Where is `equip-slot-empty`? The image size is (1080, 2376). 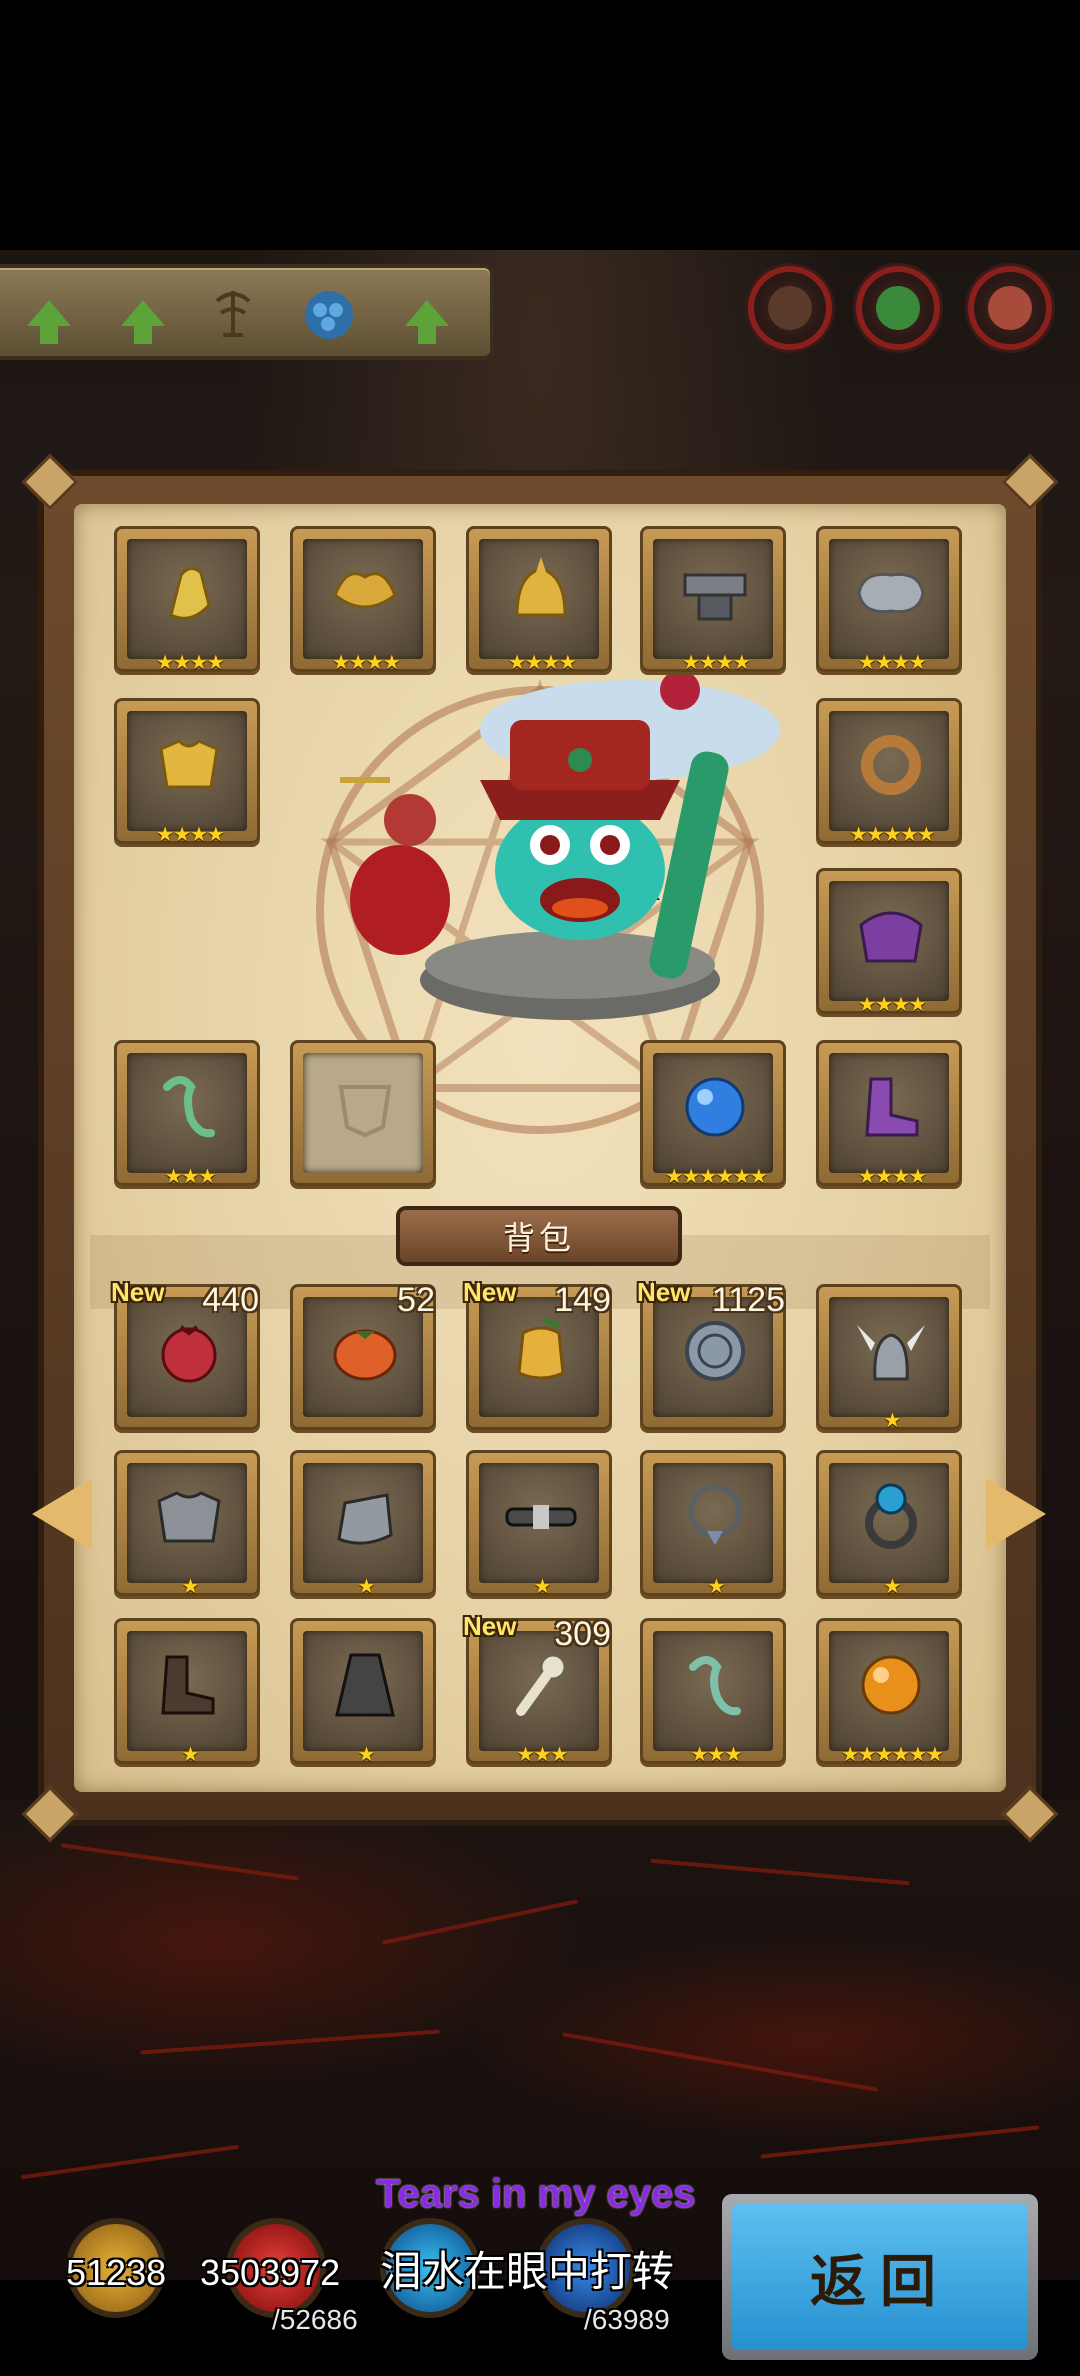 equip-slot-empty is located at coordinates (363, 1113).